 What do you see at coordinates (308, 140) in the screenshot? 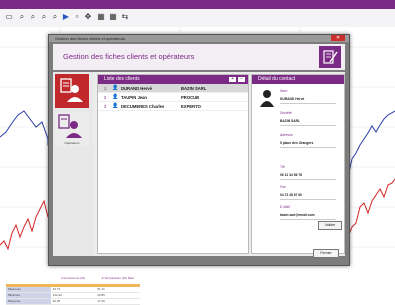
I see `field-adresse: Adresse 5 place des Orangers` at bounding box center [308, 140].